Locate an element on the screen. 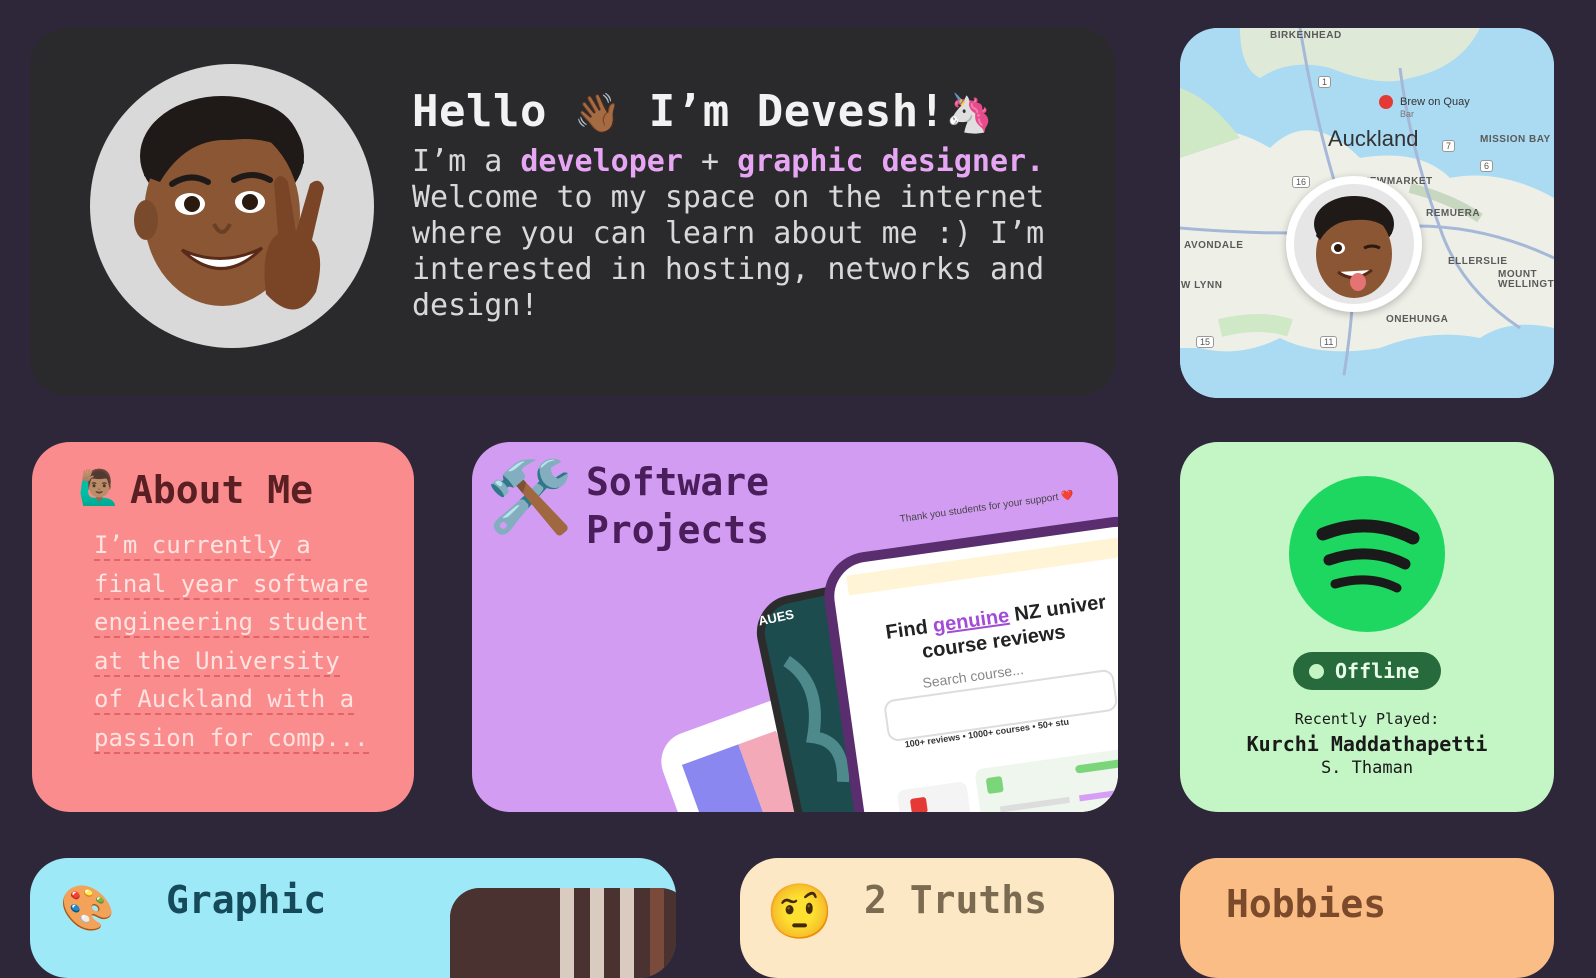  map-road-marker: 11 is located at coordinates (1329, 342).